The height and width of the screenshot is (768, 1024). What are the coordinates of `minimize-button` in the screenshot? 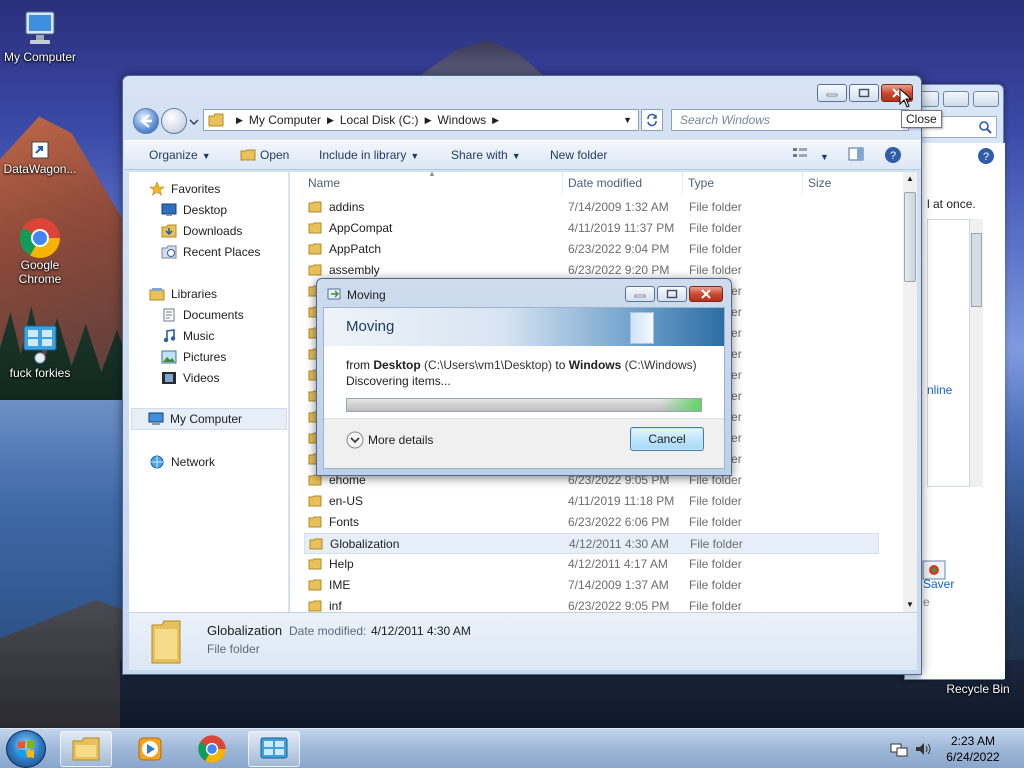 It's located at (832, 93).